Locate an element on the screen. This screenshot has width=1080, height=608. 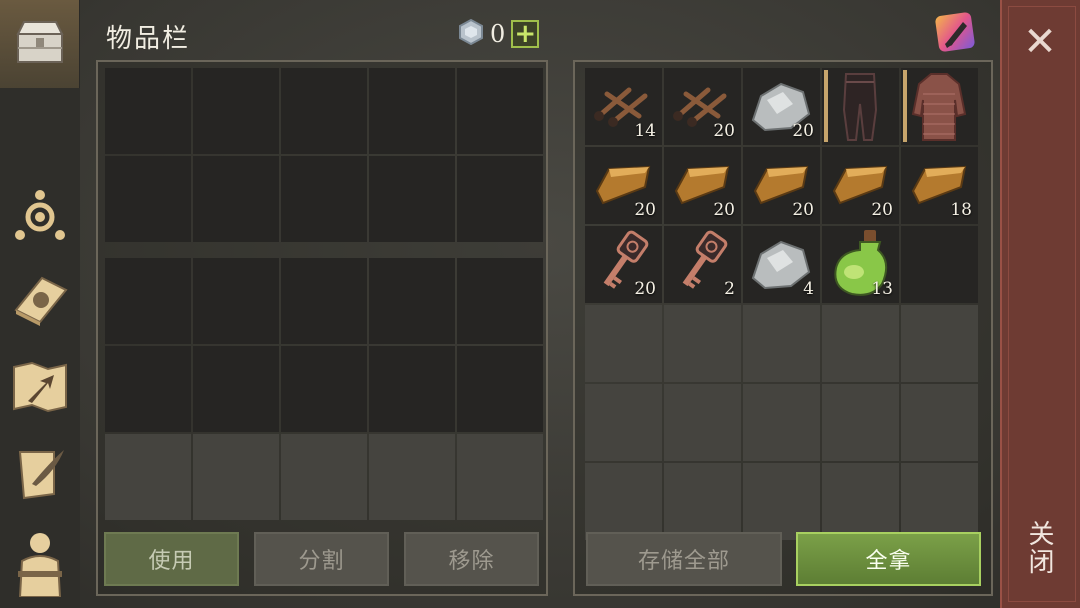
loot-slot-nails: 14 is located at coordinates (623, 106).